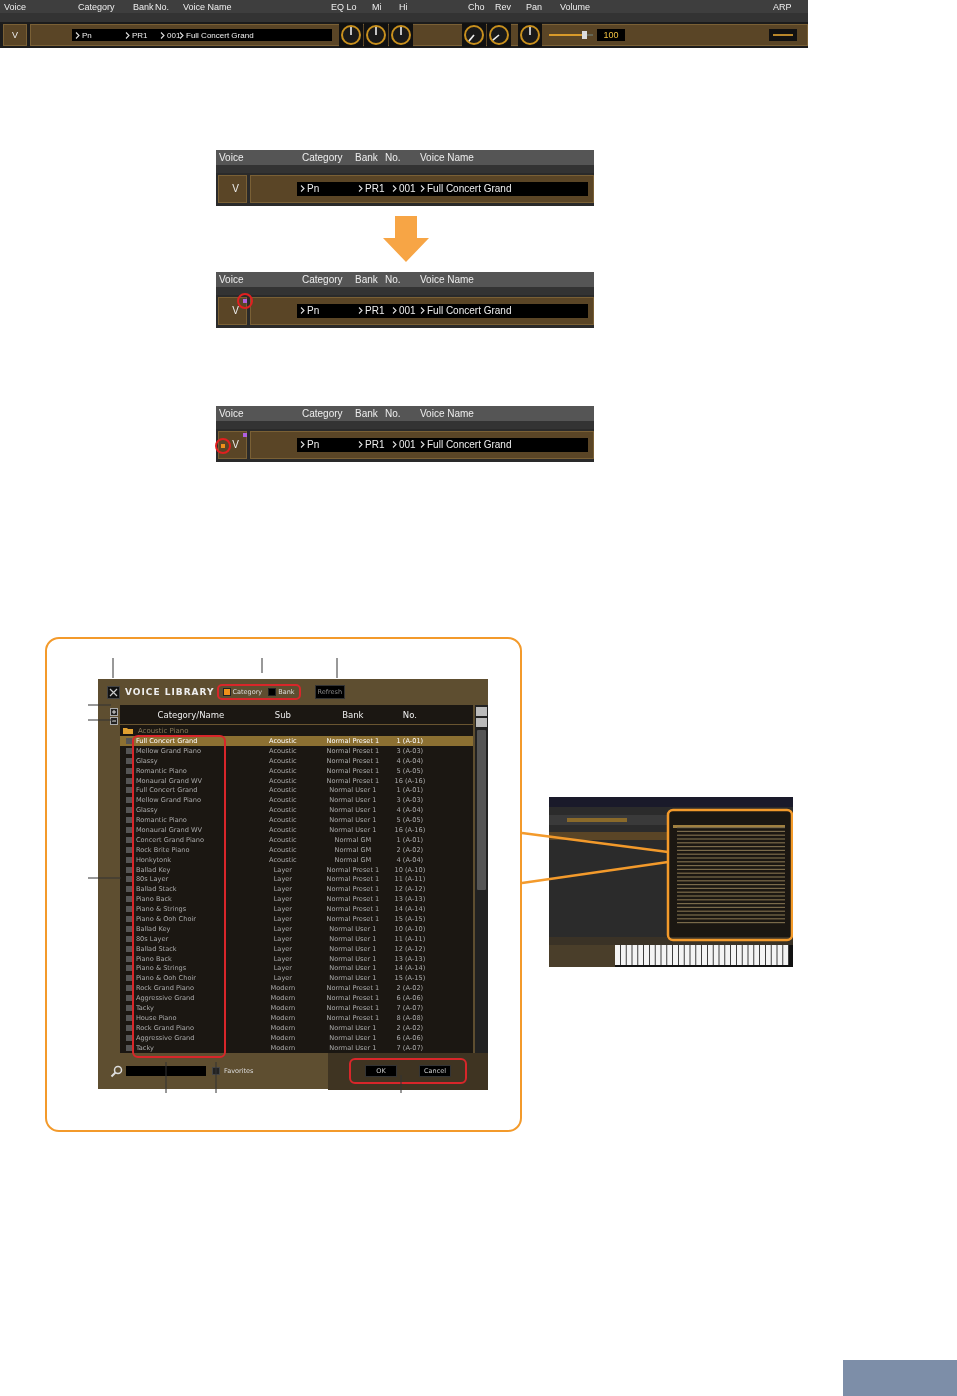 The height and width of the screenshot is (1396, 957). Describe the element at coordinates (116, 1071) in the screenshot. I see `search-icon` at that location.